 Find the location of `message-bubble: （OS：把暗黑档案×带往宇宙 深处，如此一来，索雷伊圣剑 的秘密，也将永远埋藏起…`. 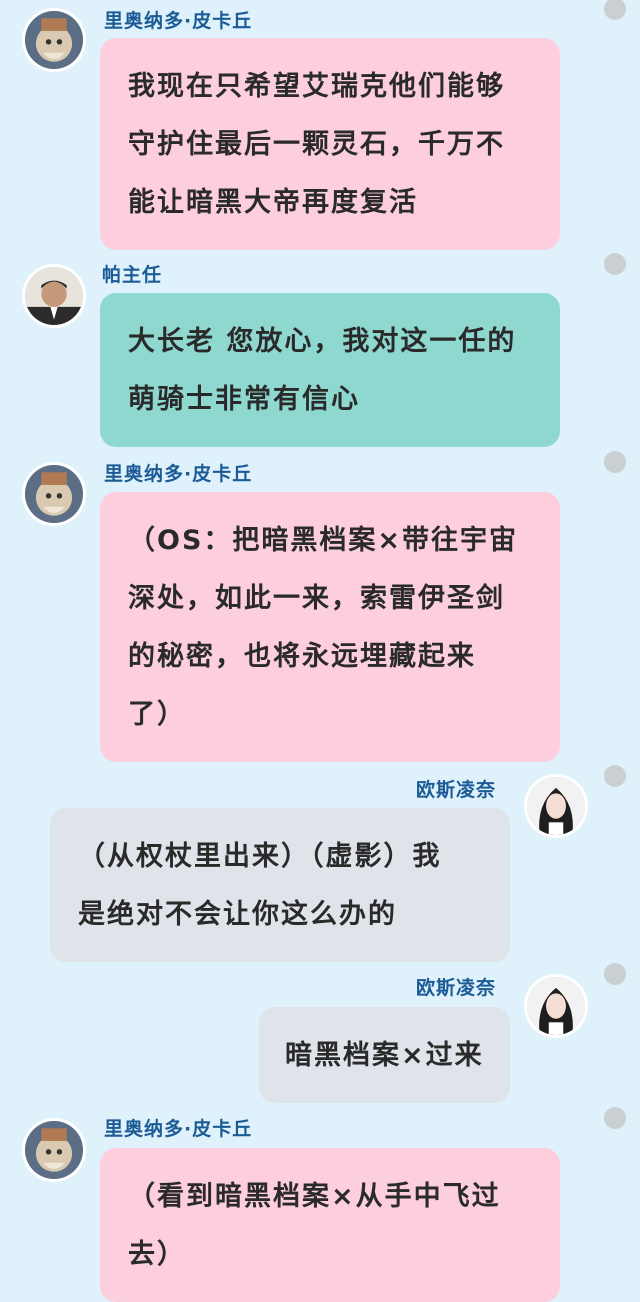

message-bubble: （OS：把暗黑档案×带往宇宙 深处，如此一来，索雷伊圣剑 的秘密，也将永远埋藏起… is located at coordinates (330, 627).